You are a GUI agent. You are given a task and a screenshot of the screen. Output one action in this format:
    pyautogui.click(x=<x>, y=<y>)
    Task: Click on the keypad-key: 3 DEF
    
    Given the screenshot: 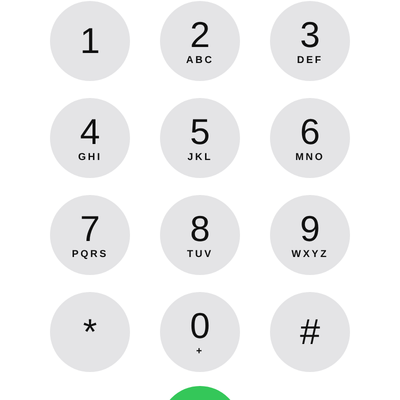 What is the action you would take?
    pyautogui.click(x=310, y=41)
    